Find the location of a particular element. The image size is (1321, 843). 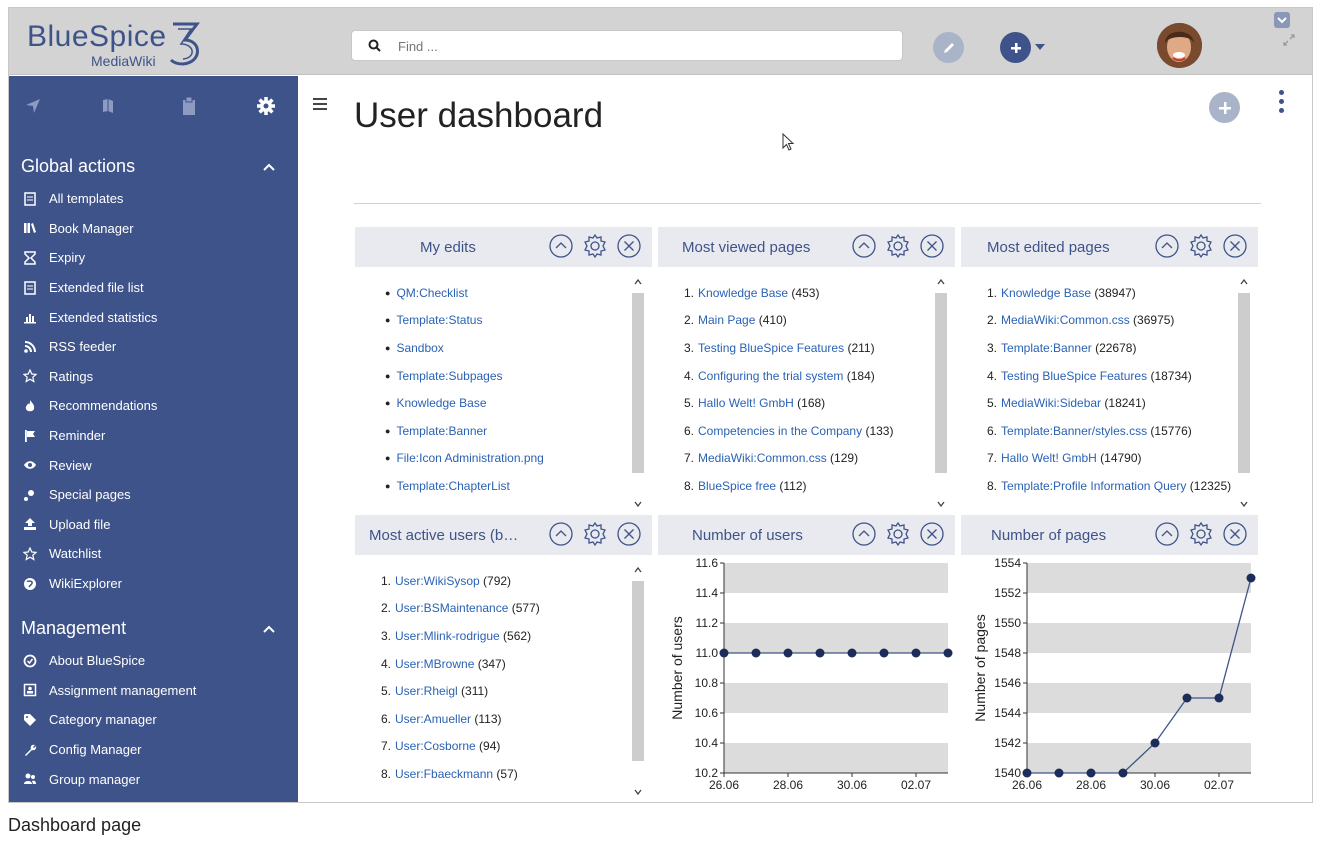

page-link: User:Amueller is located at coordinates (433, 719).